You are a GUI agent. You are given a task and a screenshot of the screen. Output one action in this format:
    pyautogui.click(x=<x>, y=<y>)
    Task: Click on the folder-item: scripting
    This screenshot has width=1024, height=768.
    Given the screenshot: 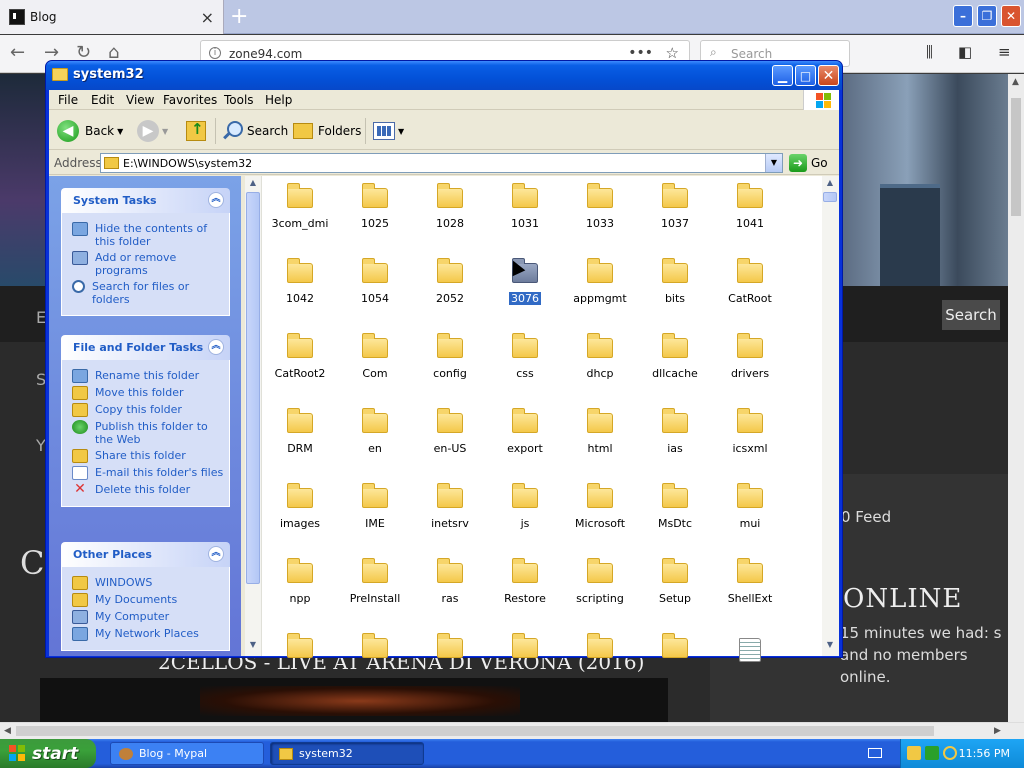 What is the action you would take?
    pyautogui.click(x=600, y=581)
    